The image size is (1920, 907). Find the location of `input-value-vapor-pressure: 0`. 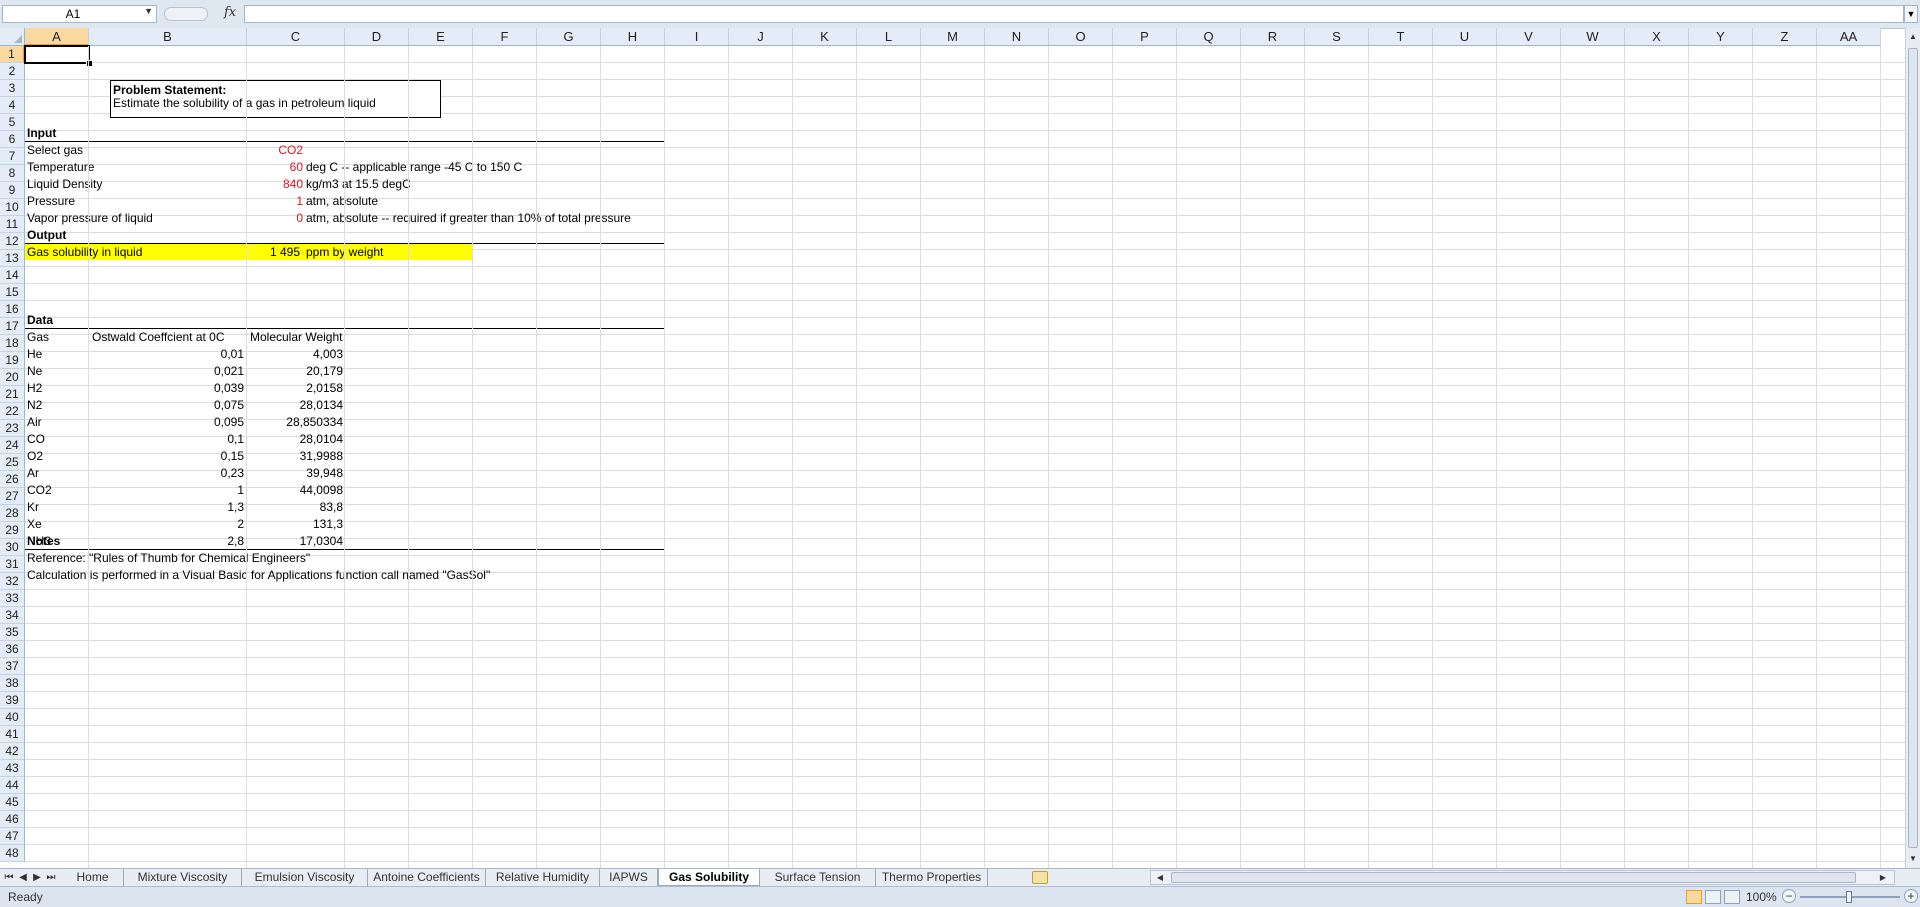

input-value-vapor-pressure: 0 is located at coordinates (271, 218).